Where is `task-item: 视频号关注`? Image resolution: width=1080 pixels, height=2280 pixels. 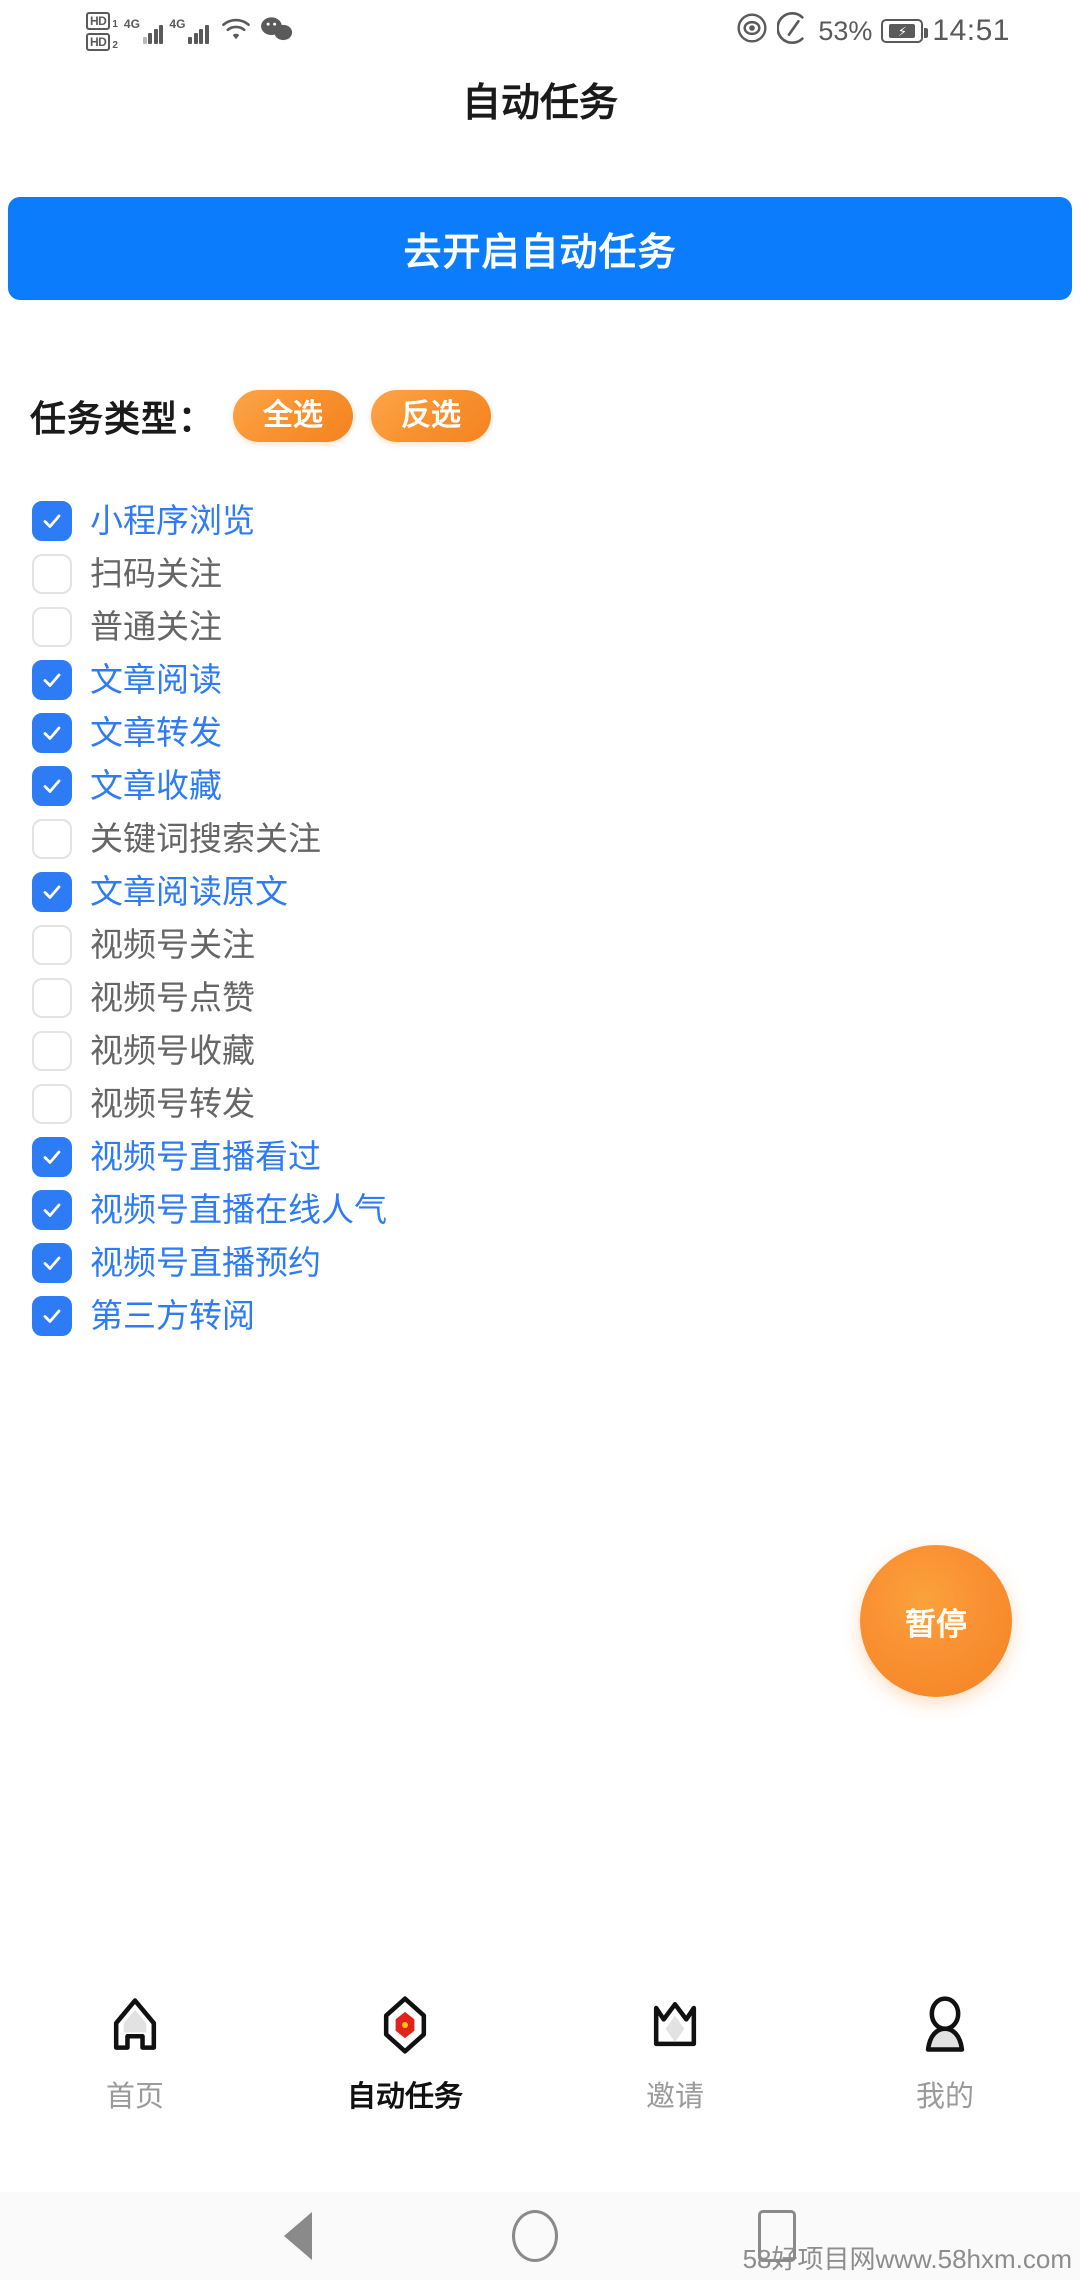 task-item: 视频号关注 is located at coordinates (382, 944).